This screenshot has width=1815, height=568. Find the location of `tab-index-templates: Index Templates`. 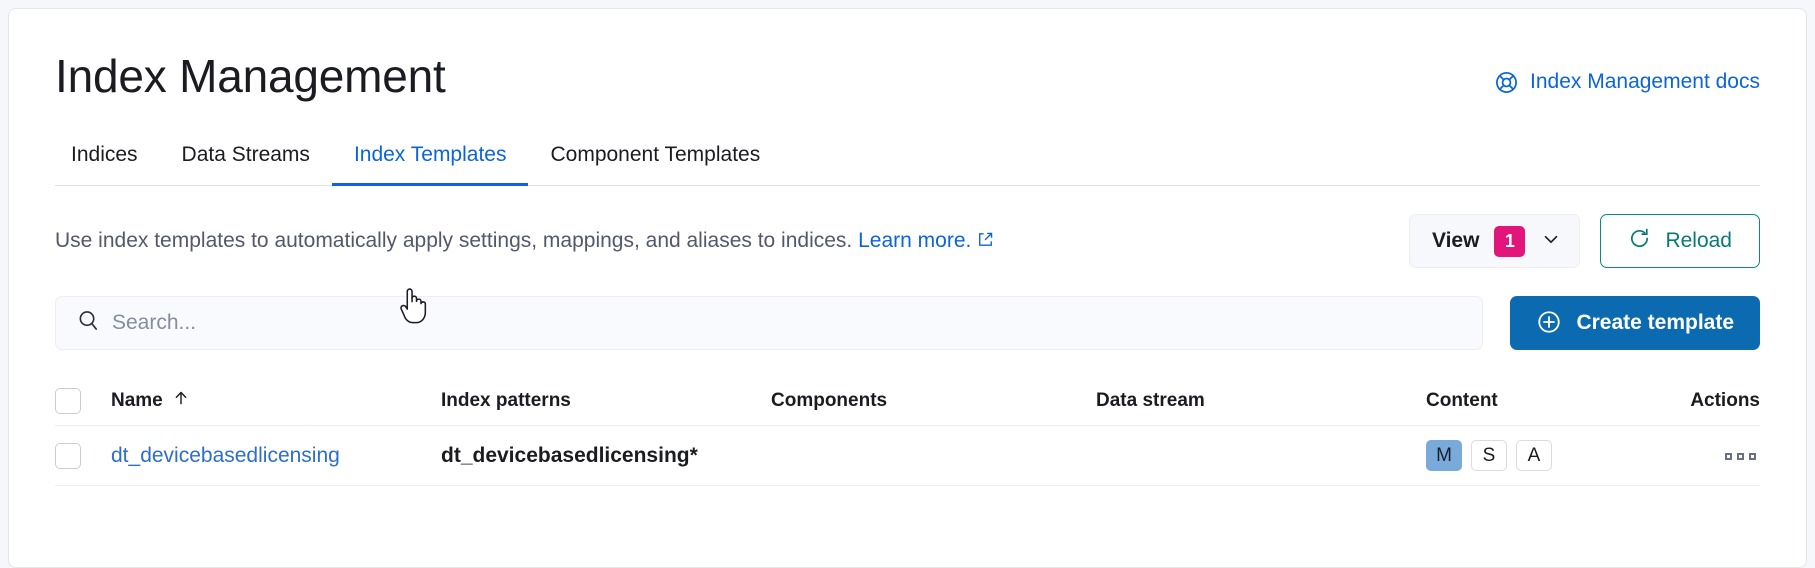

tab-index-templates: Index Templates is located at coordinates (430, 164).